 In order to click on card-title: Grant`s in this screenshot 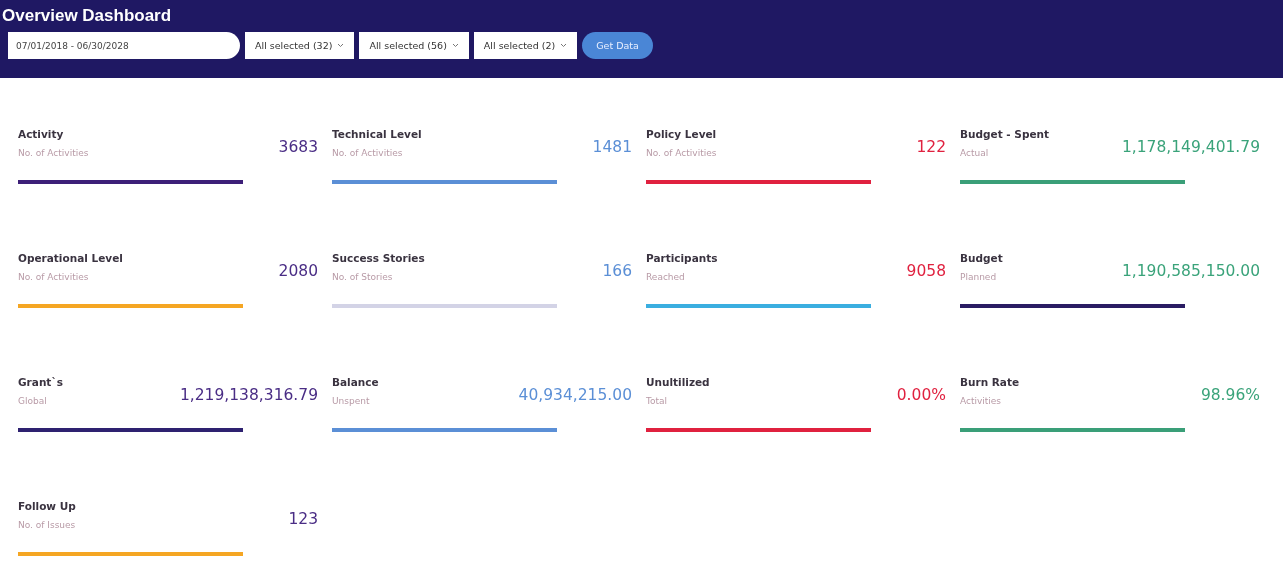, I will do `click(40, 382)`.